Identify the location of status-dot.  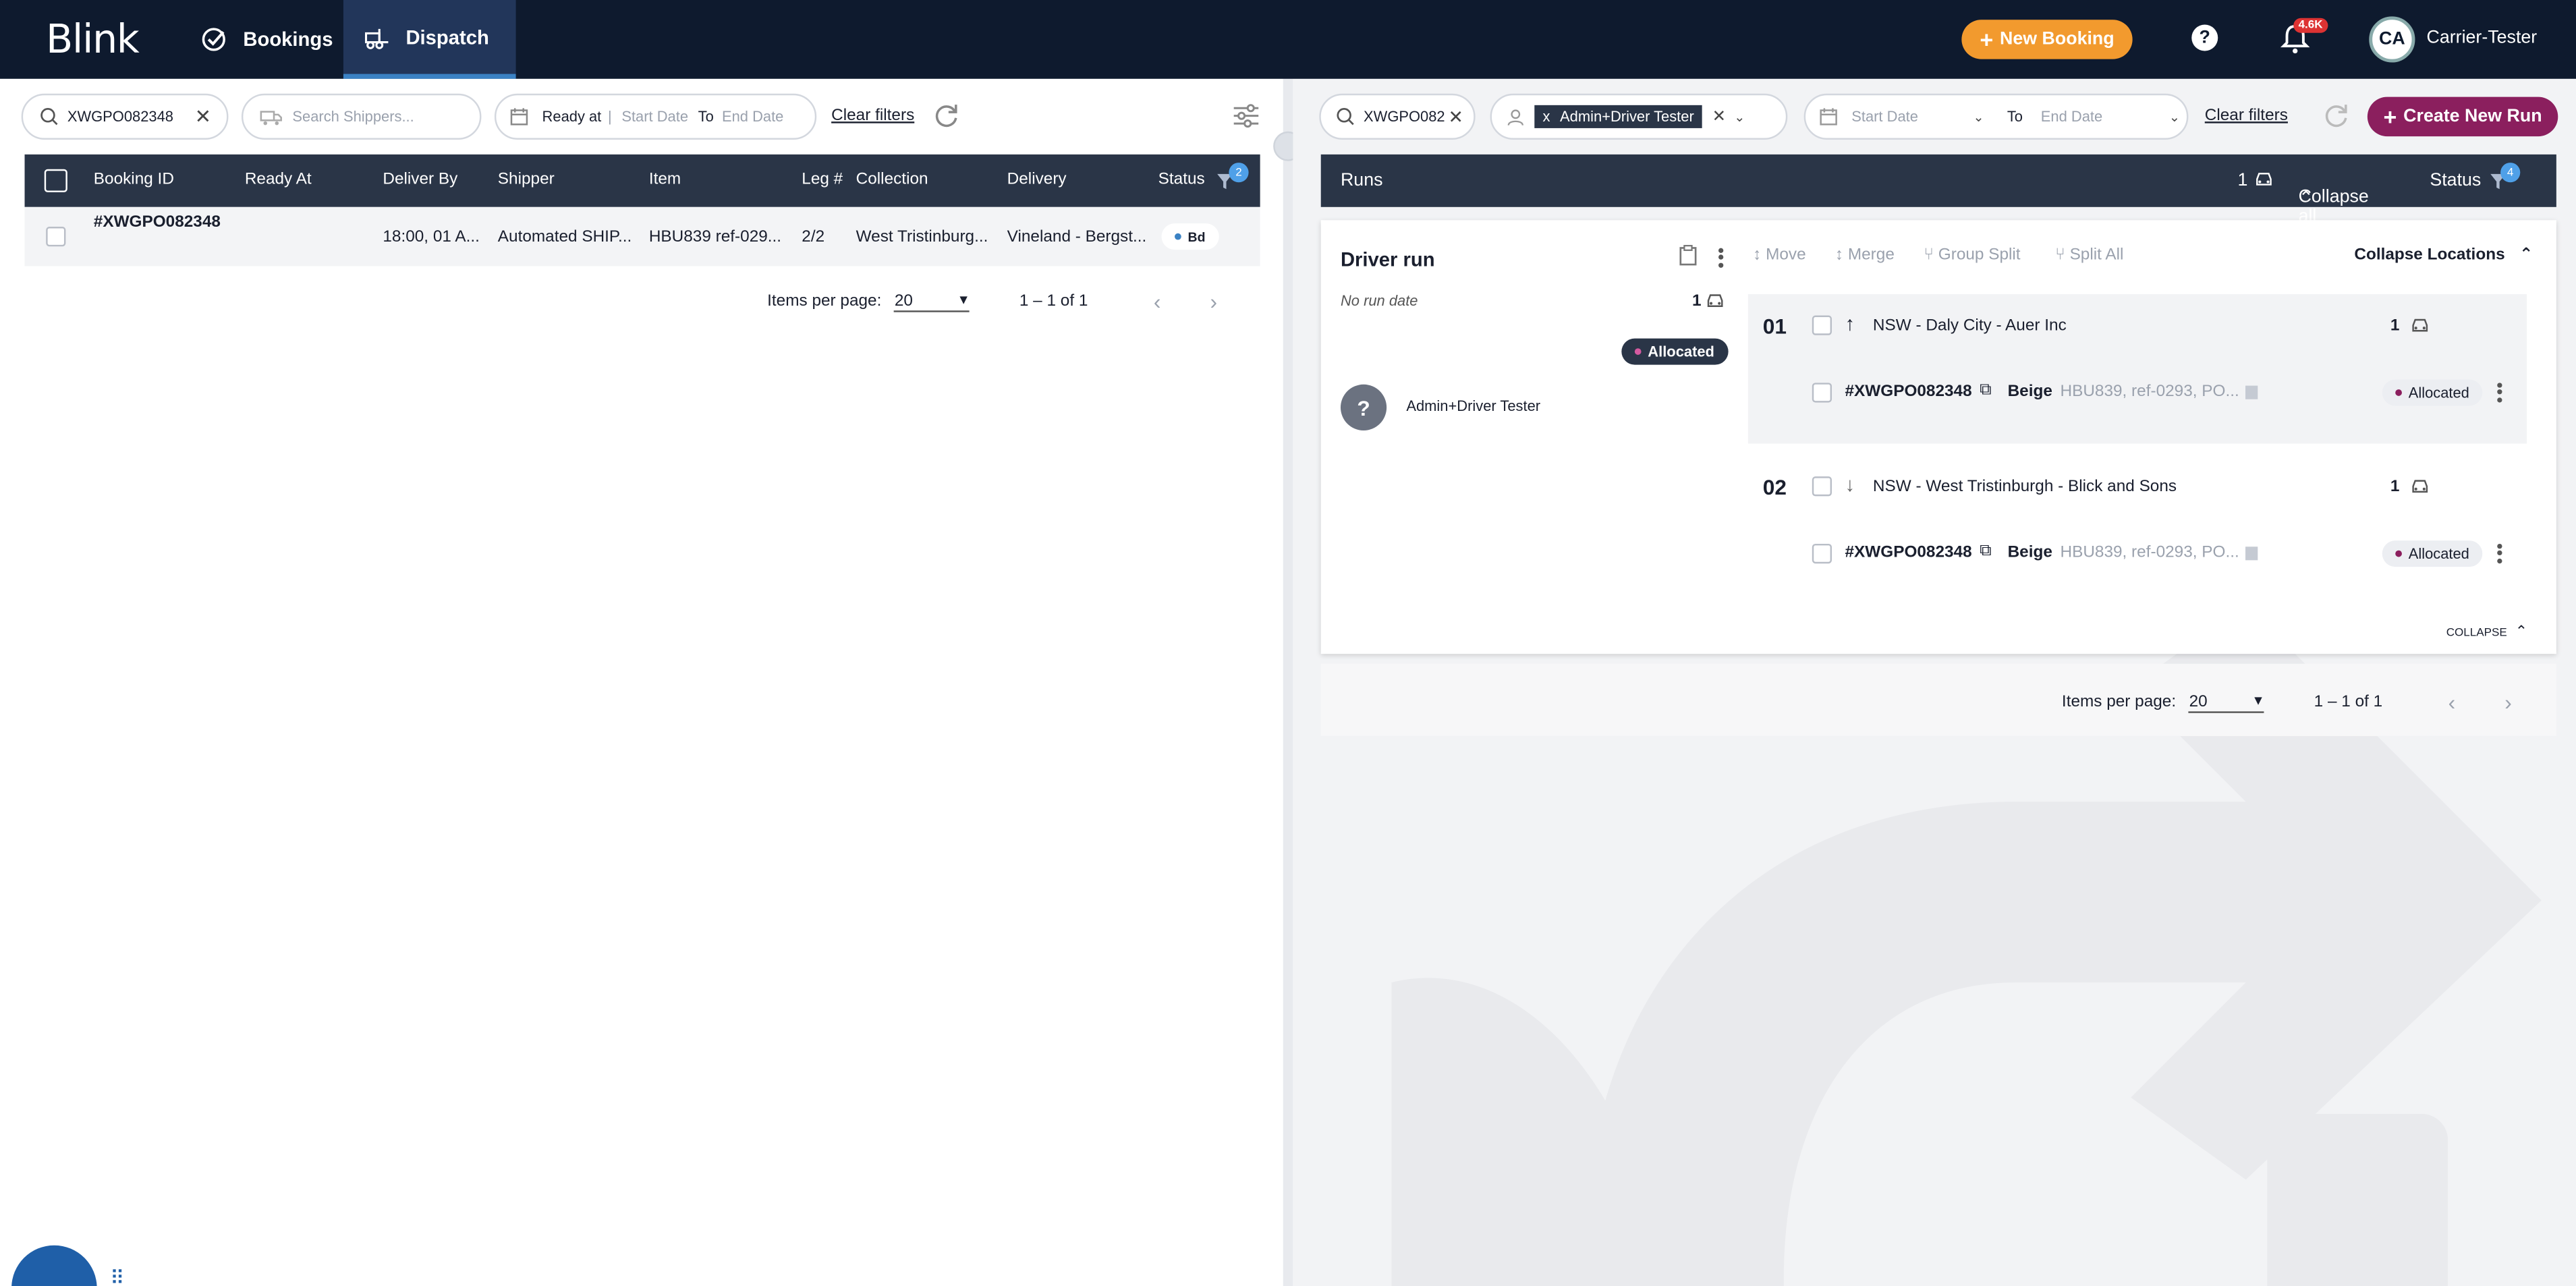
(1178, 237).